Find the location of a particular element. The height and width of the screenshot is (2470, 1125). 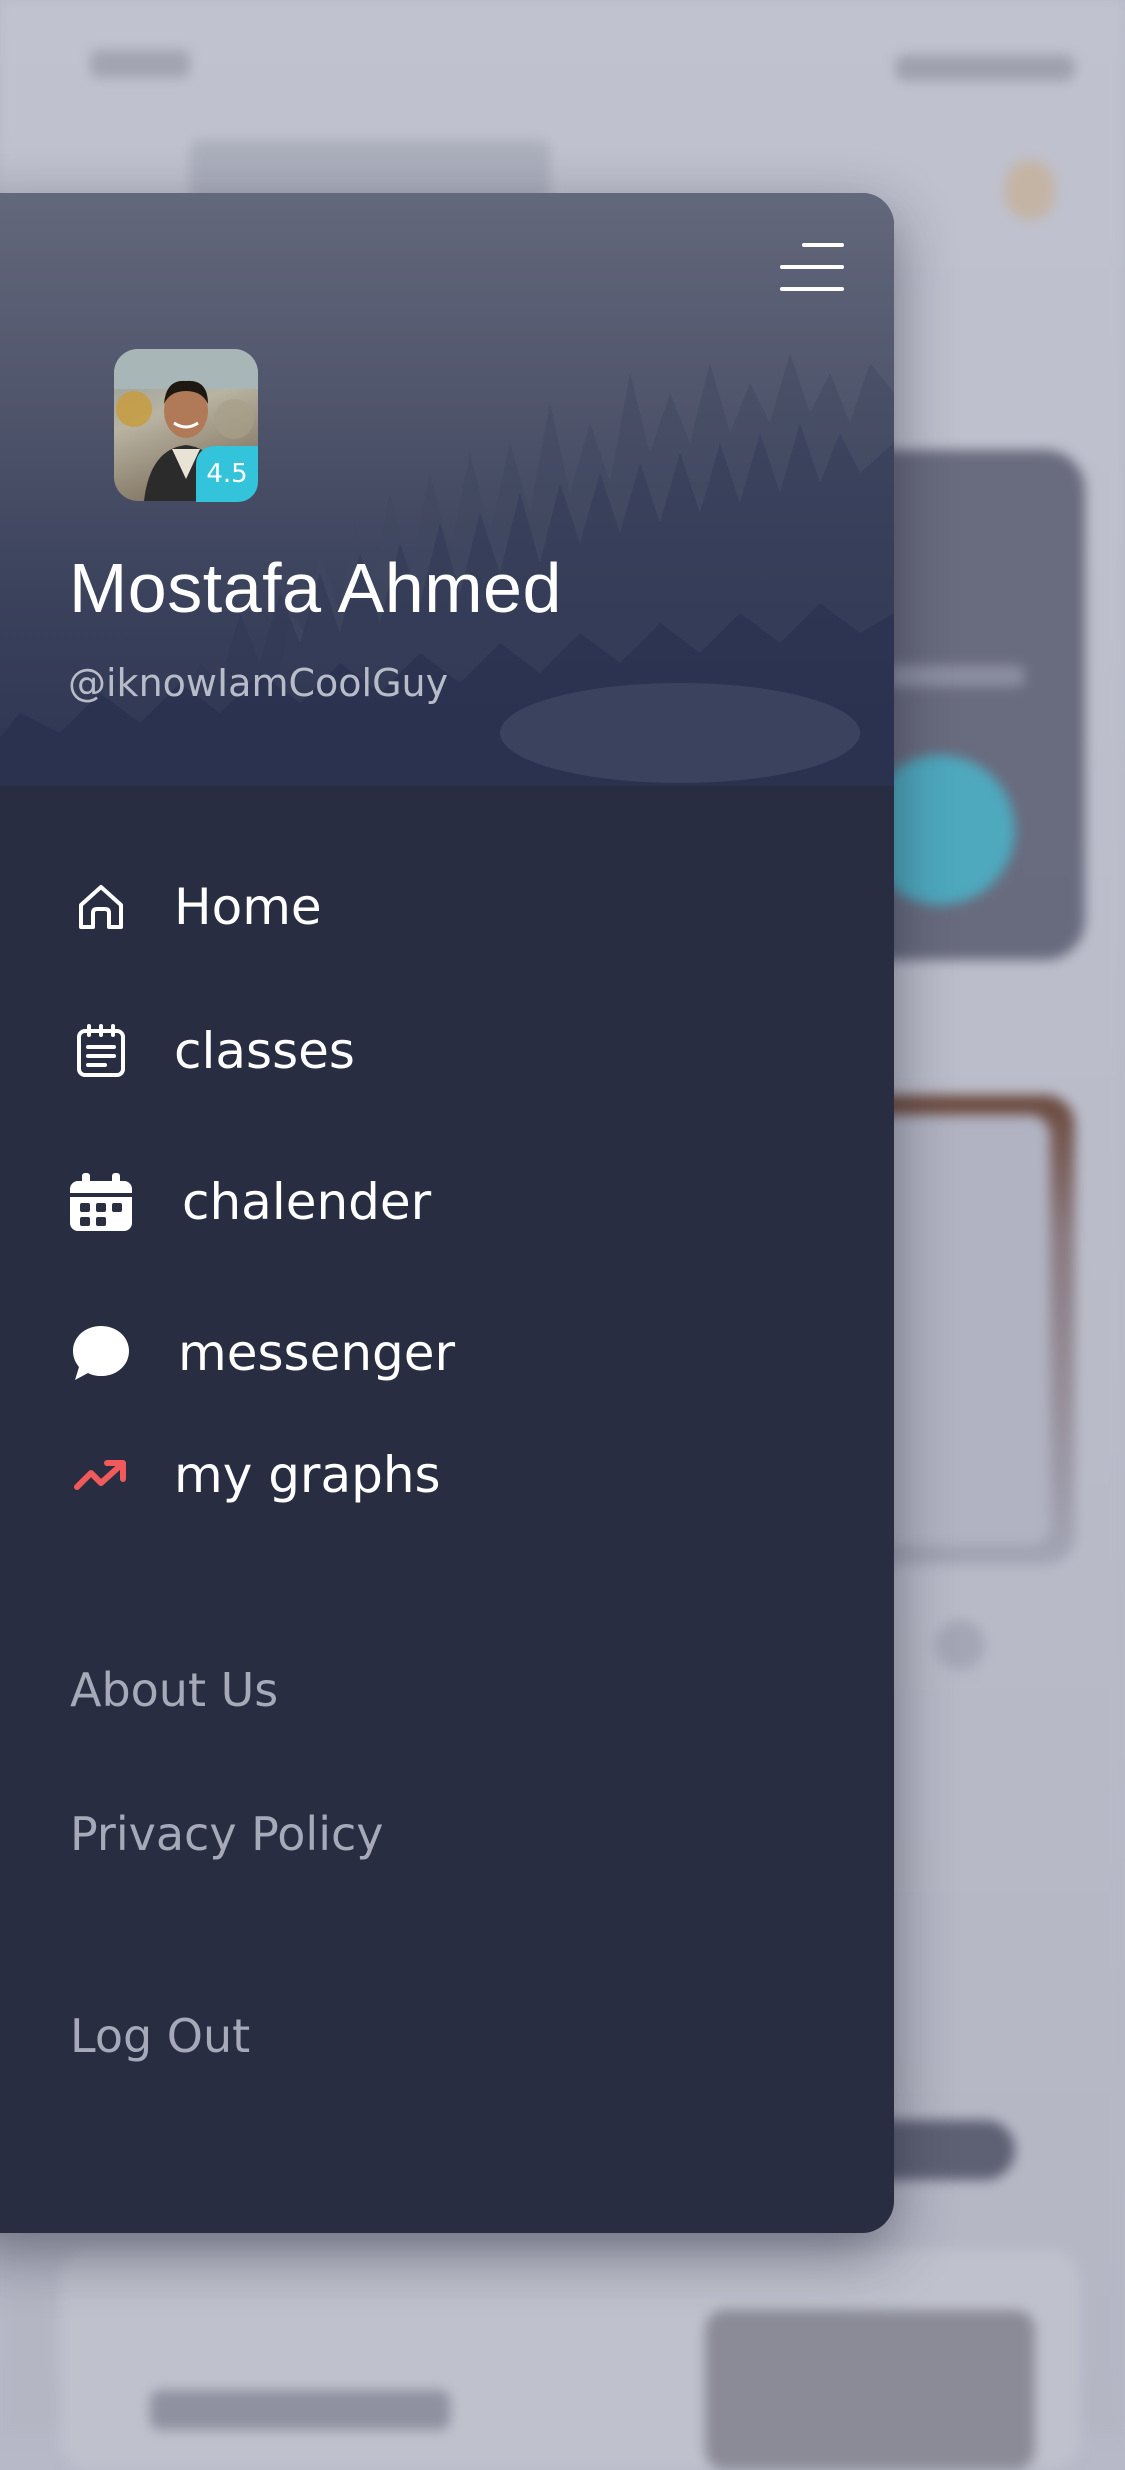

nav-item-messenger: messenger is located at coordinates (261, 1353).